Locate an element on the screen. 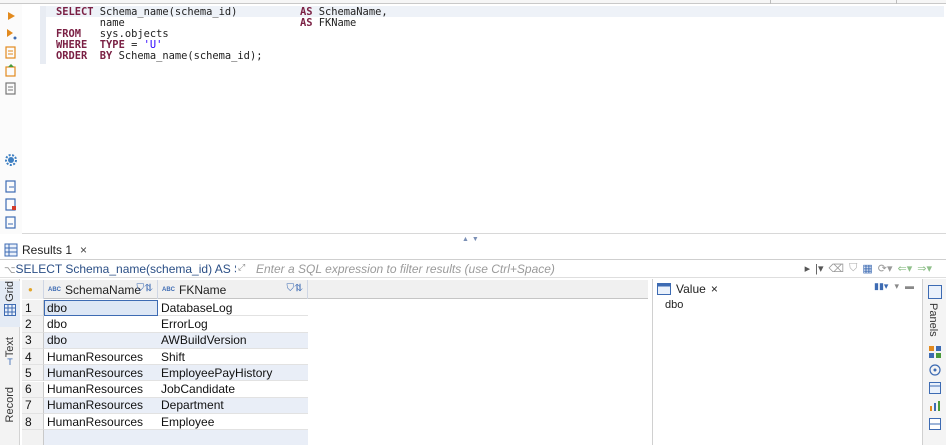 The image size is (946, 445). row-number: 5 is located at coordinates (33, 373).